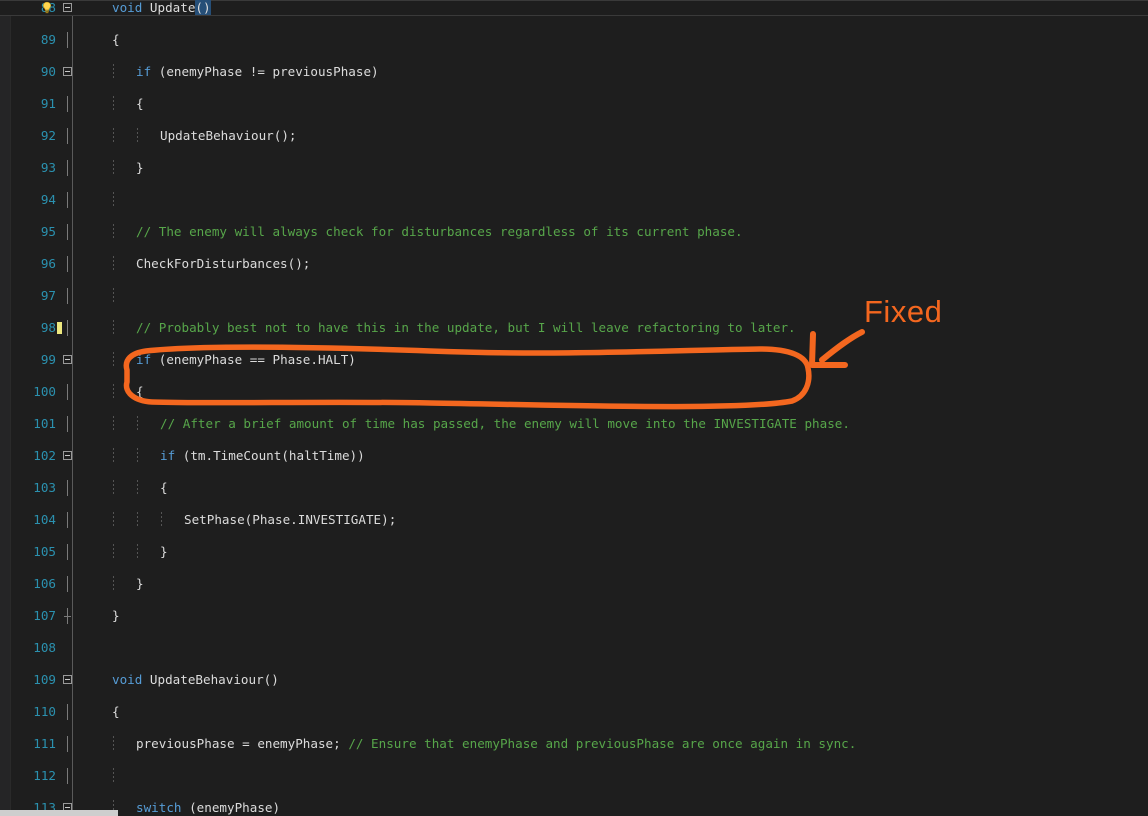  What do you see at coordinates (574, 168) in the screenshot?
I see `code-line: 93}` at bounding box center [574, 168].